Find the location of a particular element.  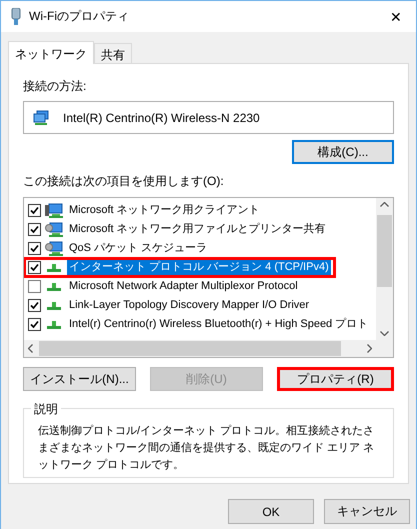

vertical-scrollbar is located at coordinates (384, 269).